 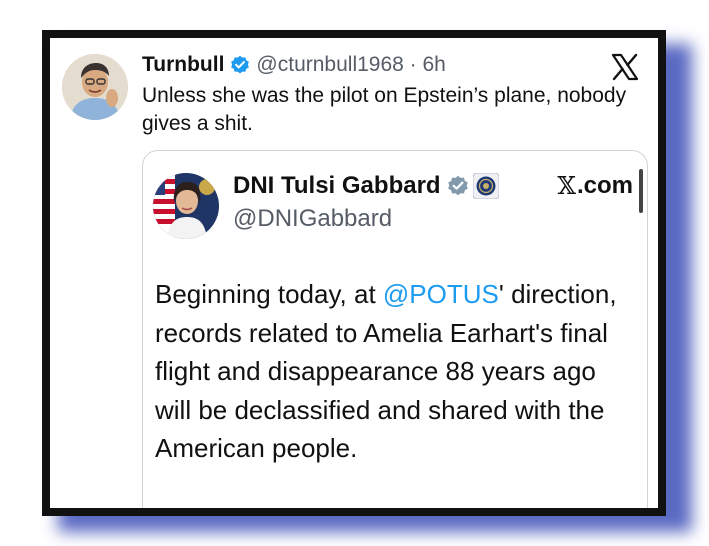 I want to click on mention-link: @POTUS, so click(x=441, y=294).